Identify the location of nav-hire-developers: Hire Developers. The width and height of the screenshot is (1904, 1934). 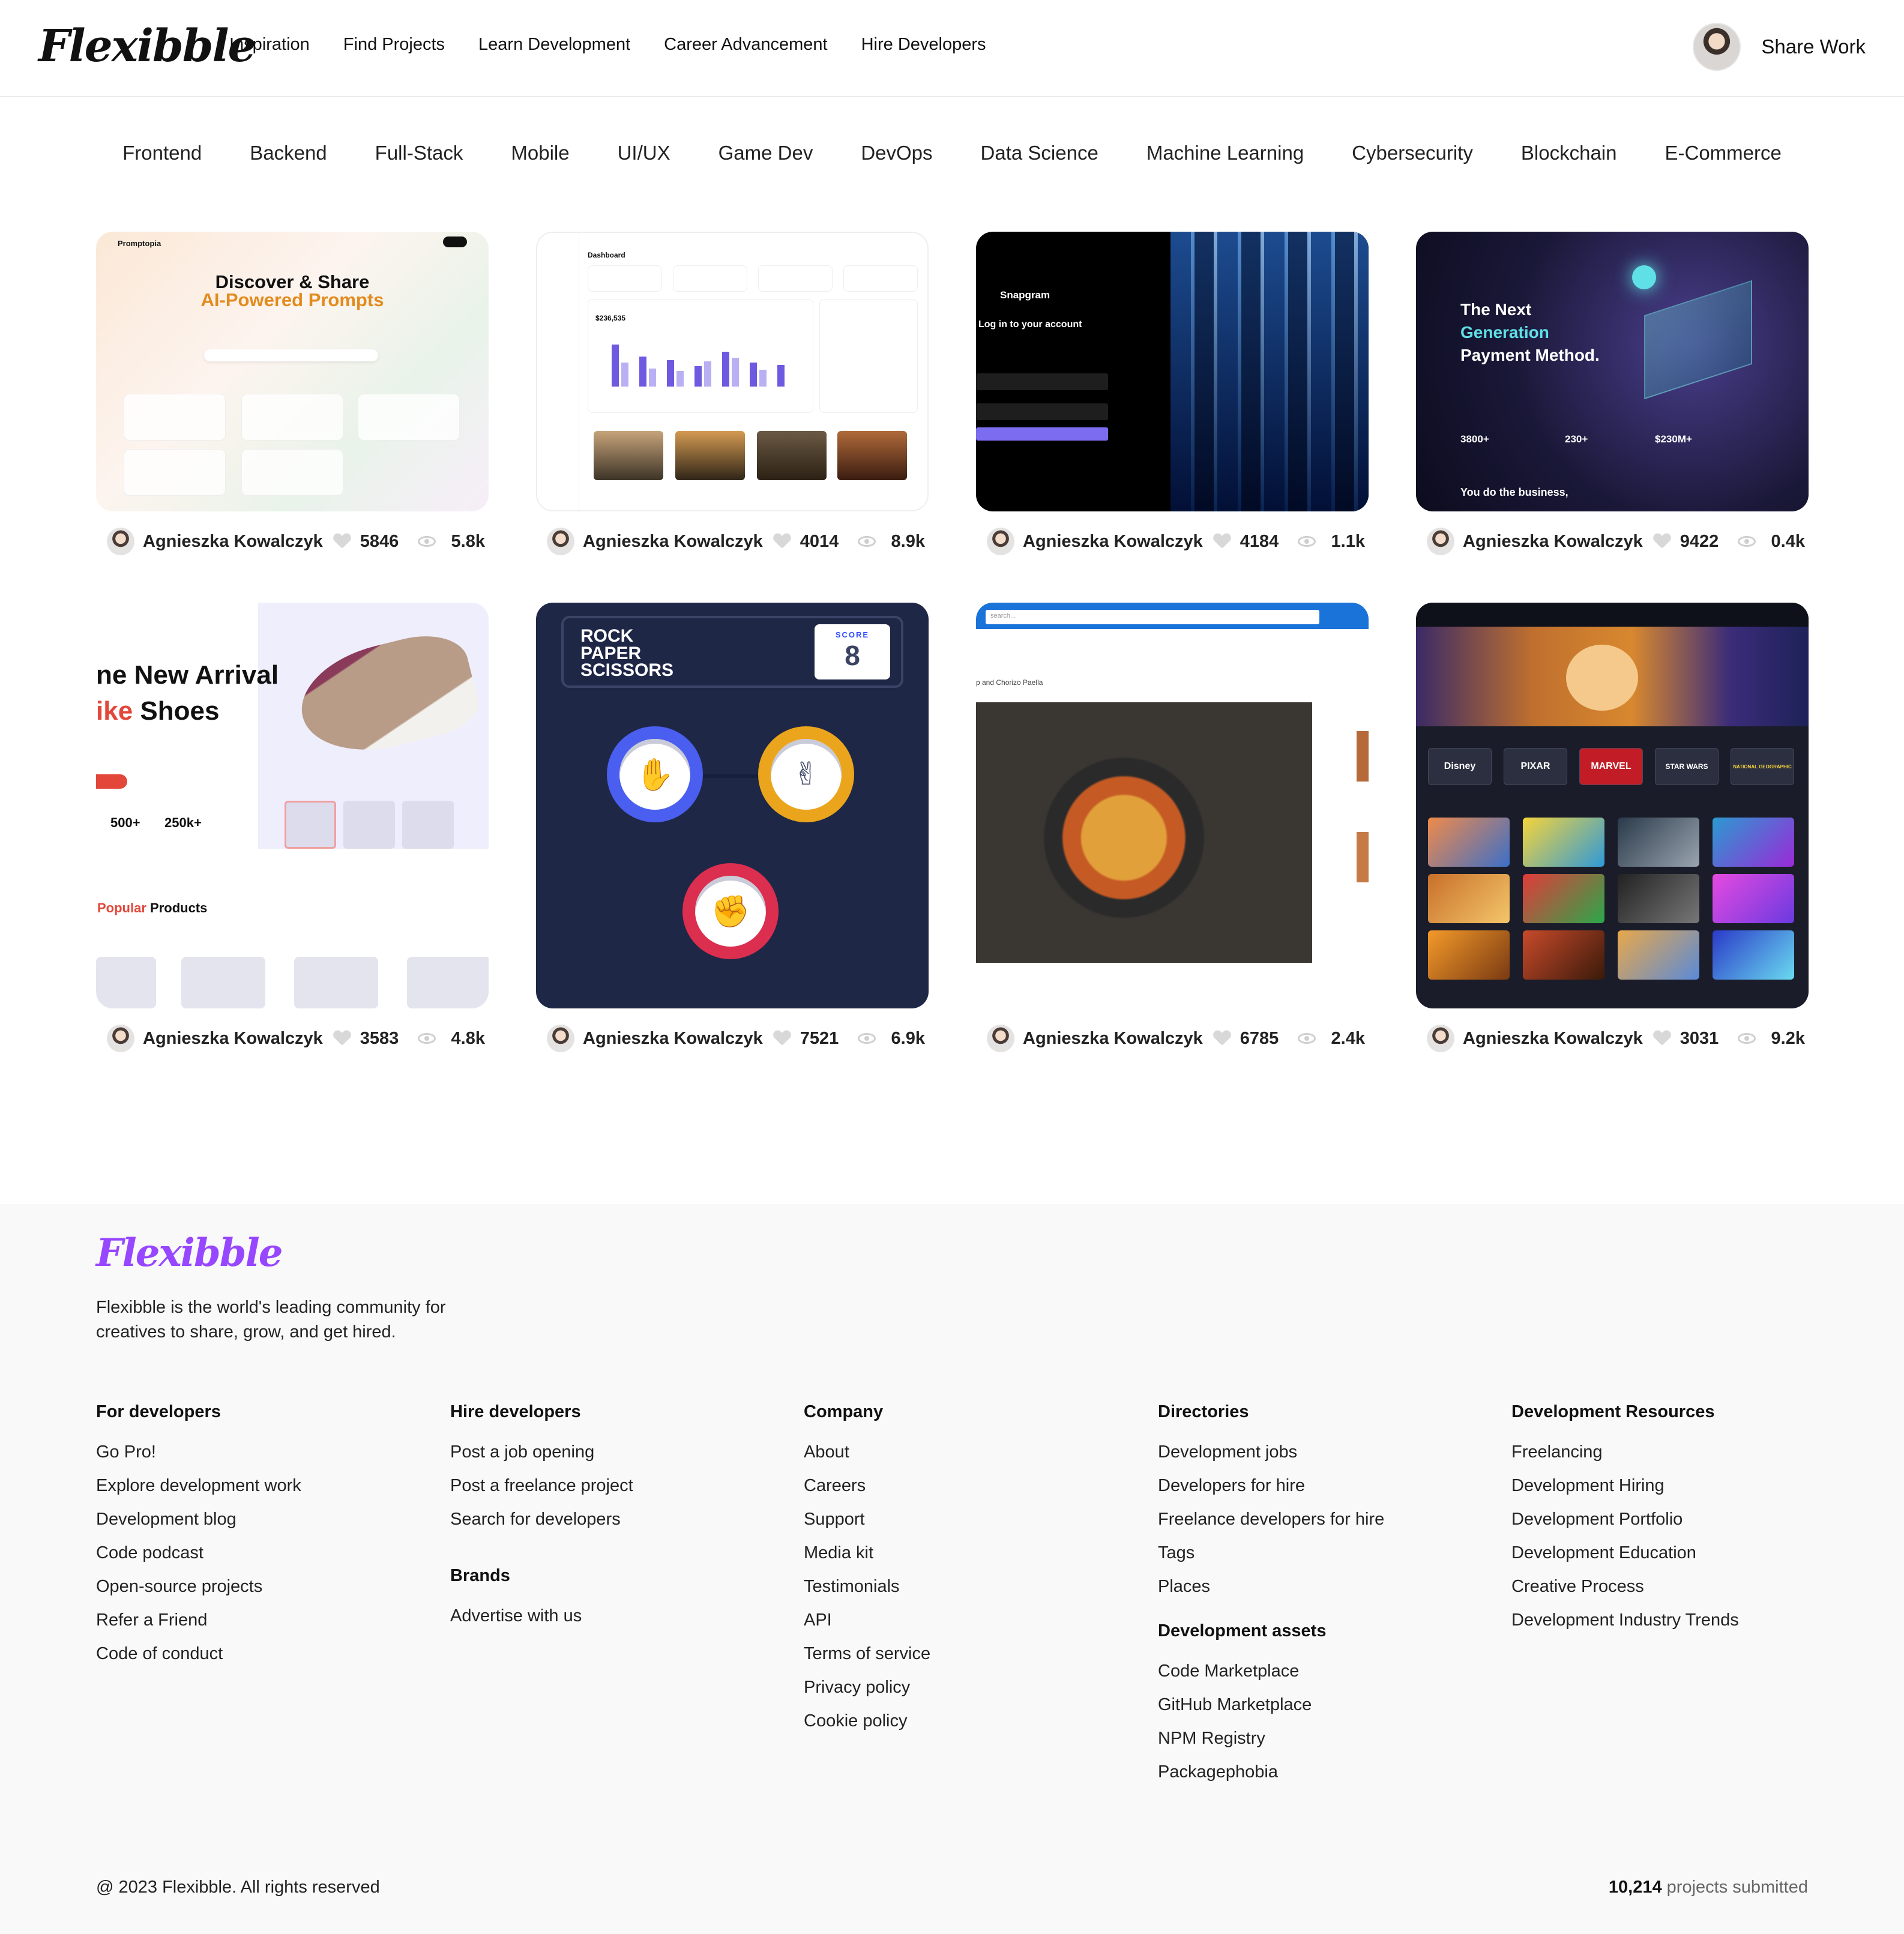
(924, 45).